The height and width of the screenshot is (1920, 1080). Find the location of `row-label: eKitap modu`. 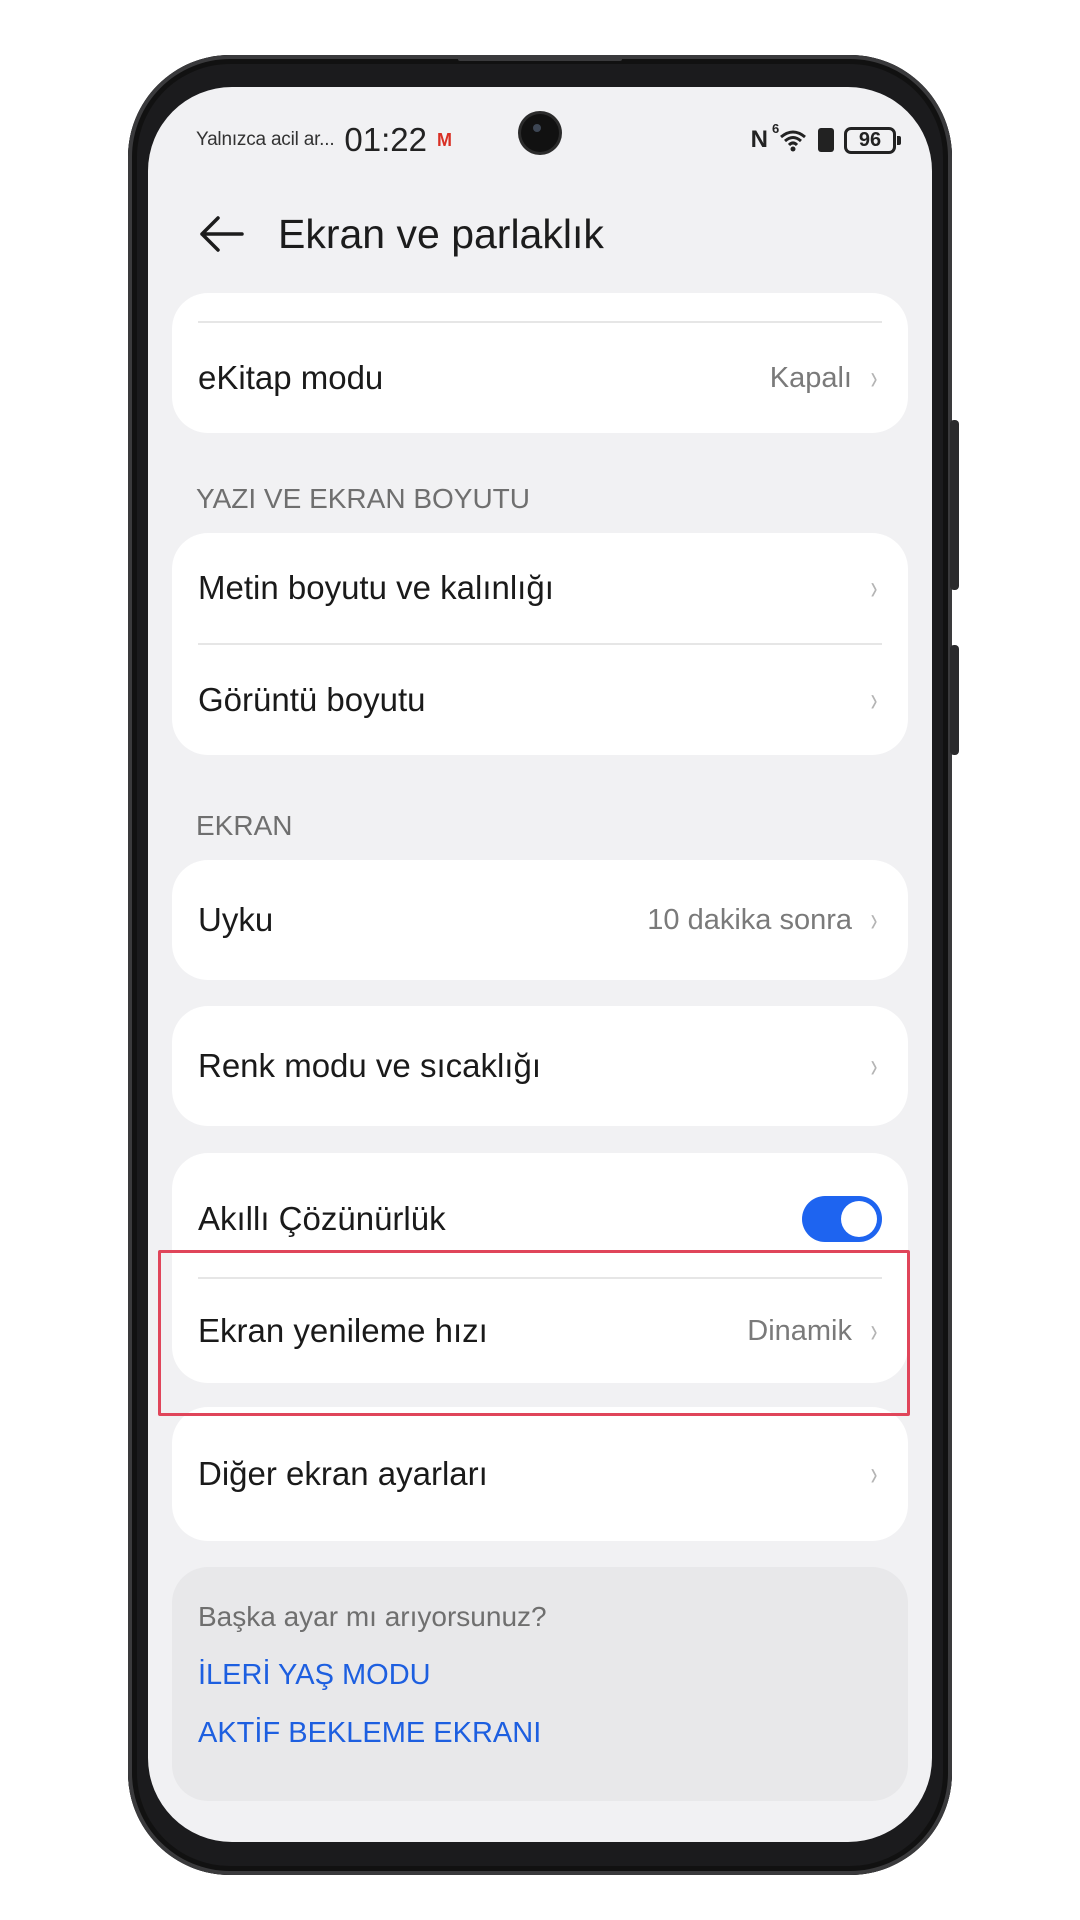

row-label: eKitap modu is located at coordinates (291, 377).